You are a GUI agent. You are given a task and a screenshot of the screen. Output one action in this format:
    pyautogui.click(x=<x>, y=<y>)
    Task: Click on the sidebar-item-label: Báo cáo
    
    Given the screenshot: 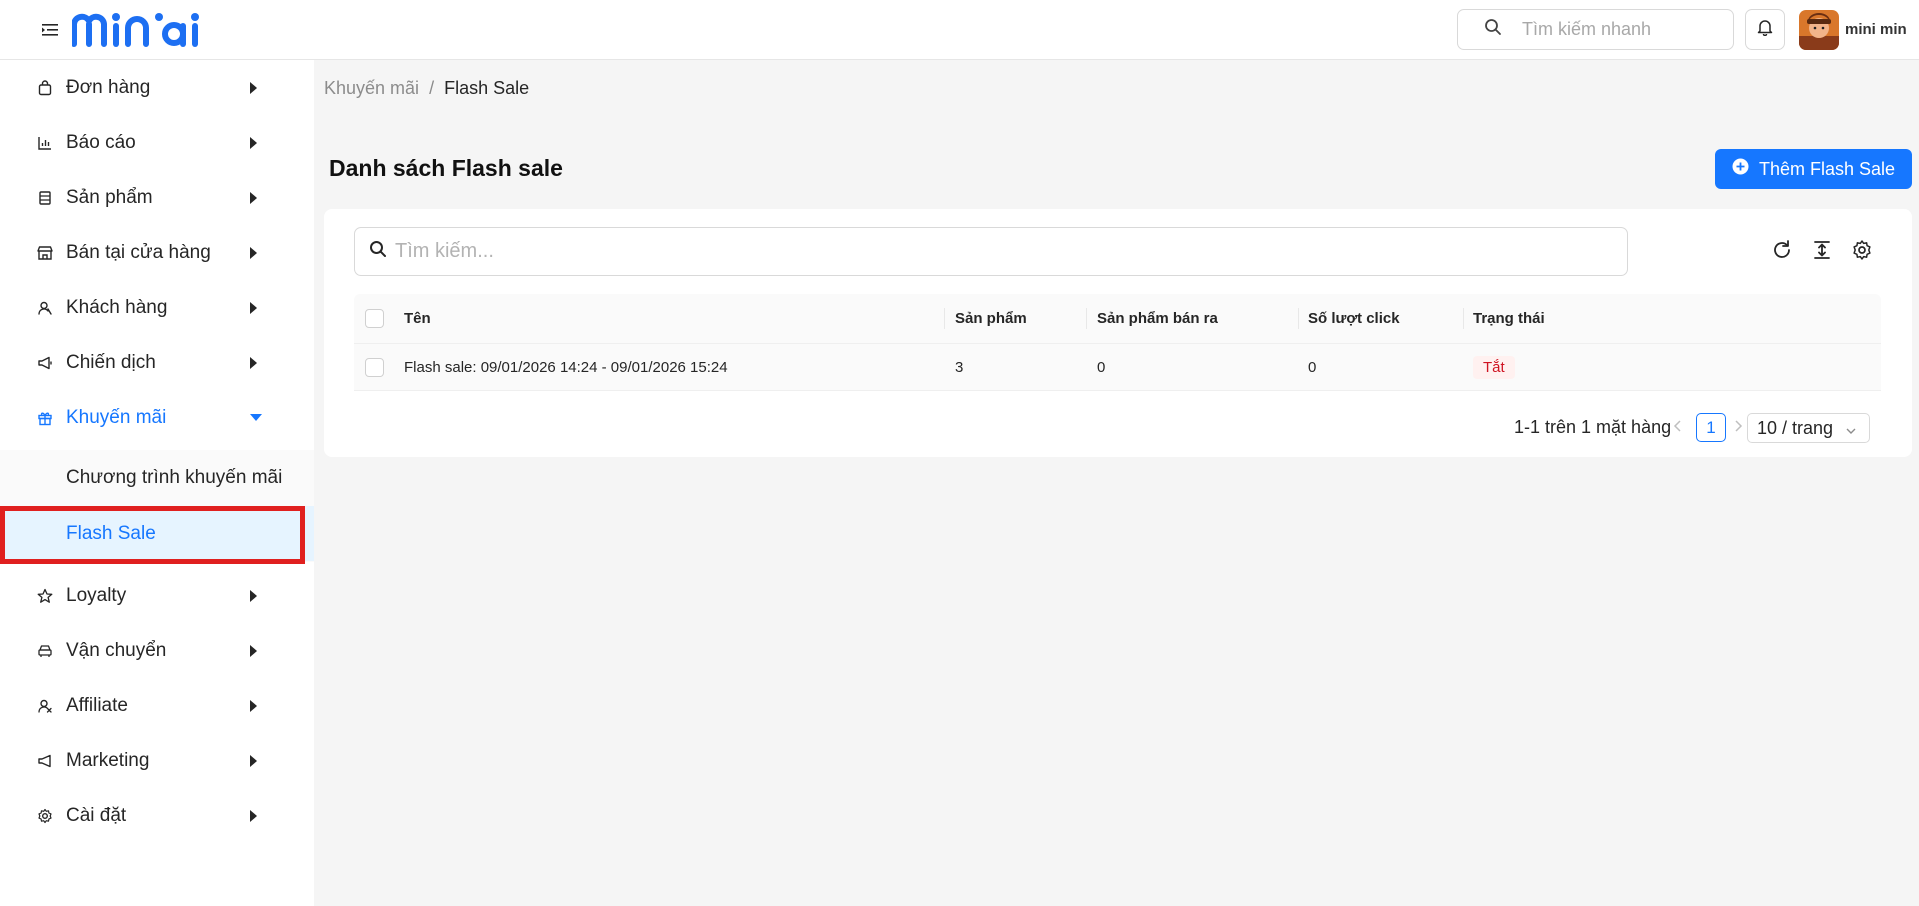 What is the action you would take?
    pyautogui.click(x=101, y=142)
    